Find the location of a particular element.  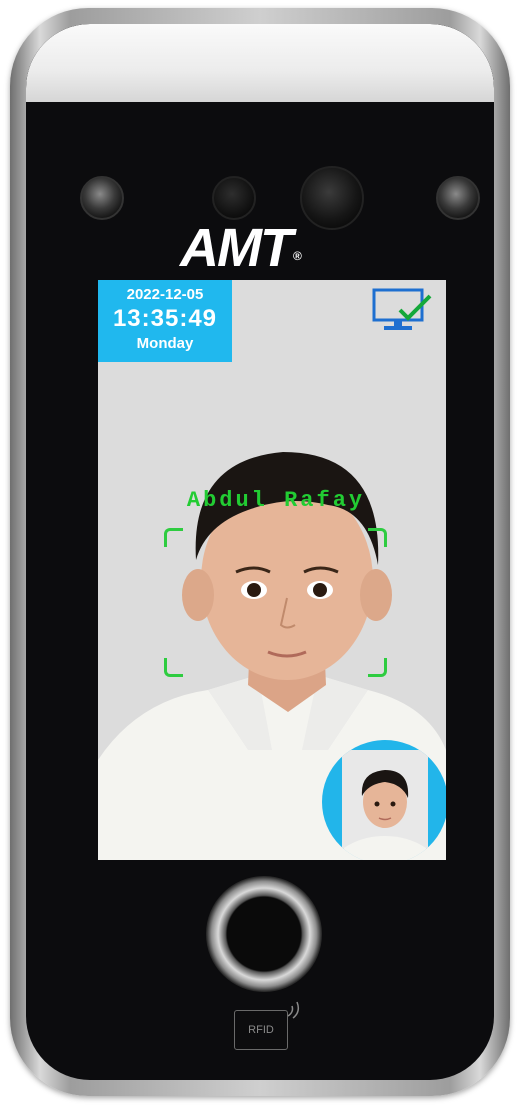

brand-logo-text: AMT is located at coordinates (236, 248).